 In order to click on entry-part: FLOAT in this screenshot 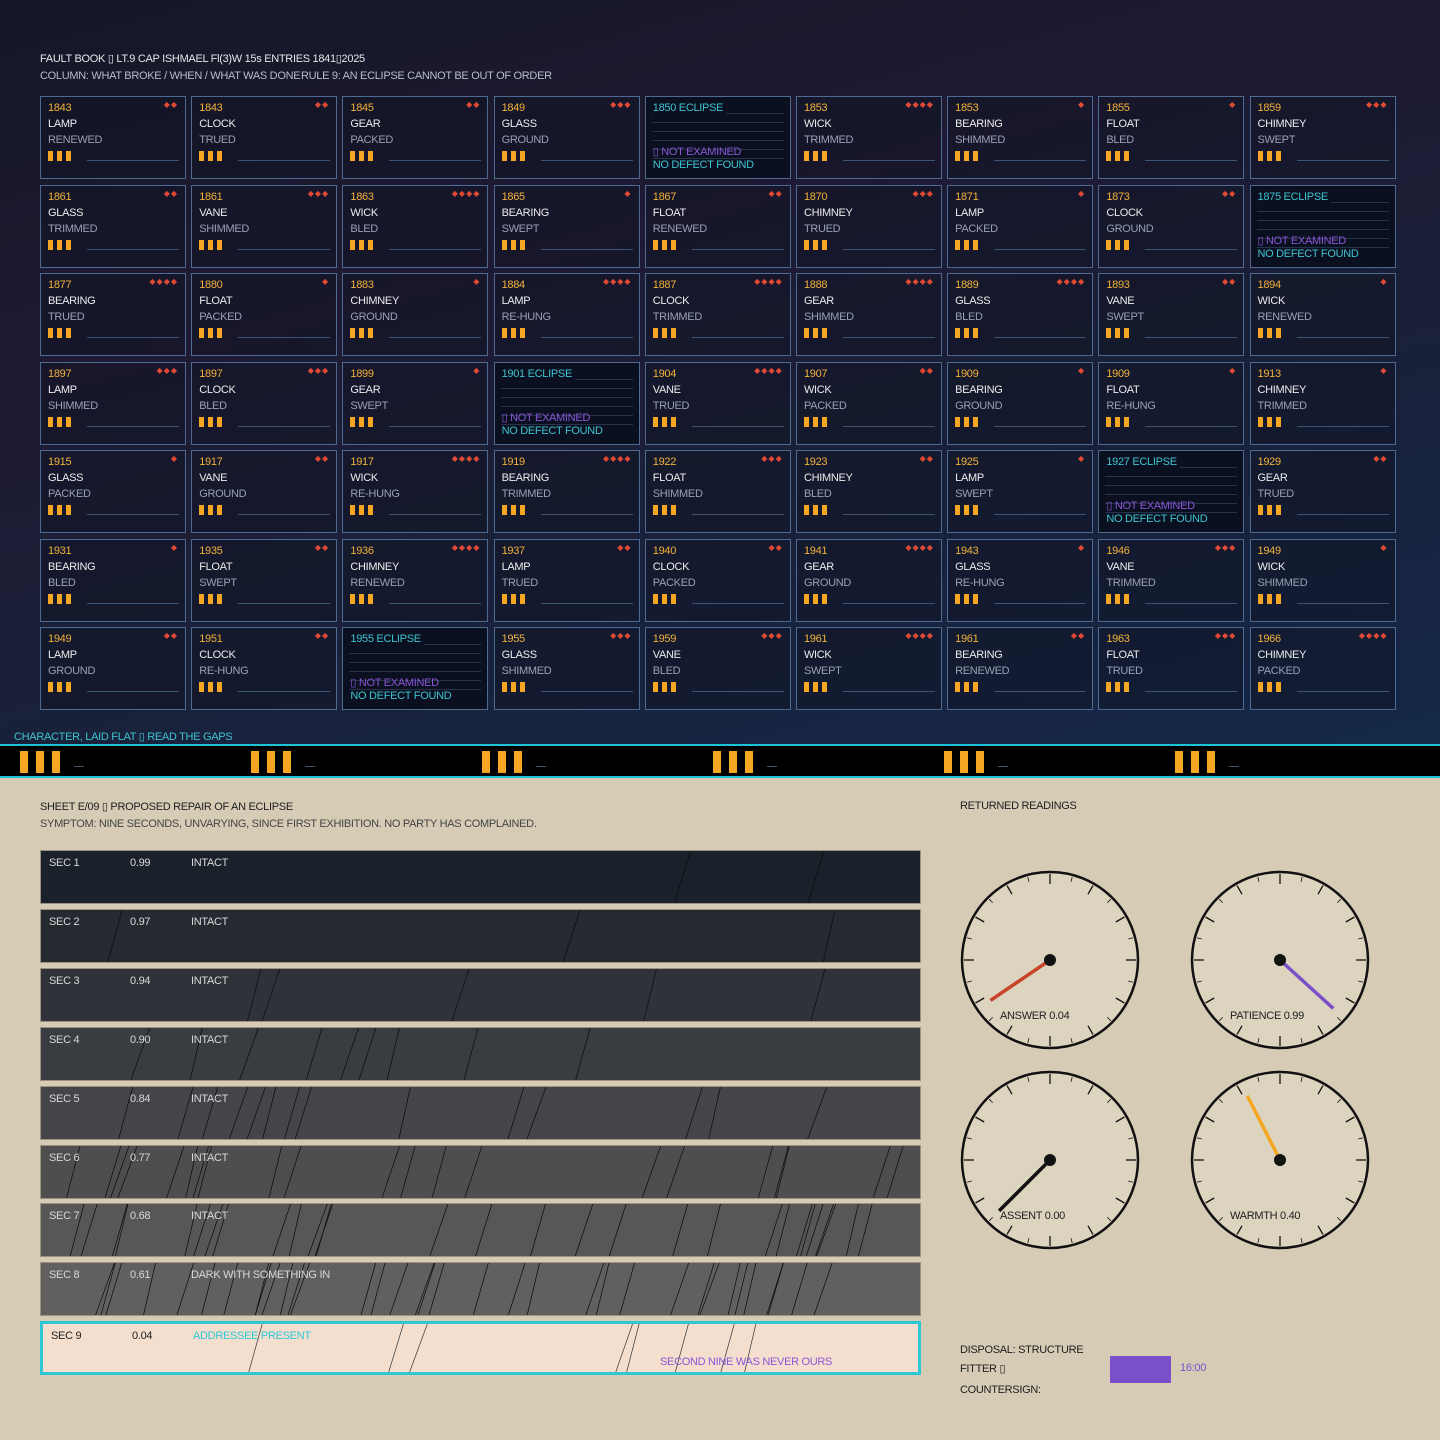, I will do `click(1123, 389)`.